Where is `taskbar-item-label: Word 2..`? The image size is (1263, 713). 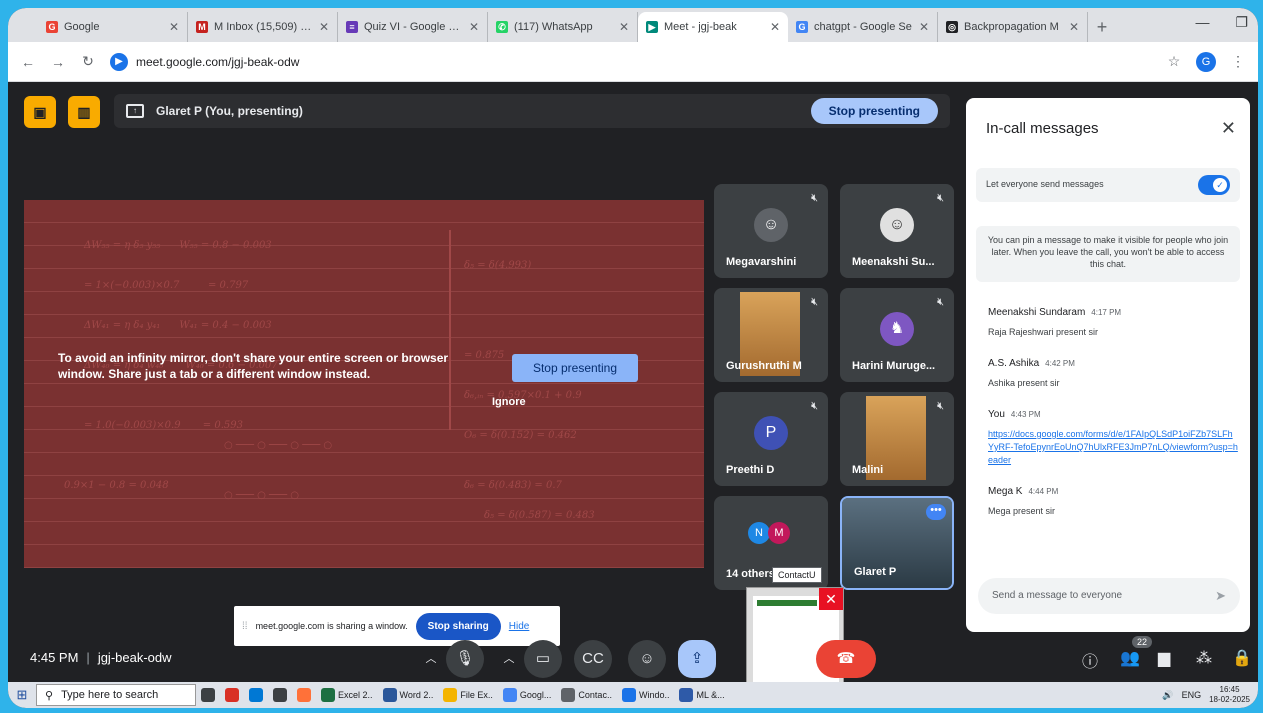 taskbar-item-label: Word 2.. is located at coordinates (416, 695).